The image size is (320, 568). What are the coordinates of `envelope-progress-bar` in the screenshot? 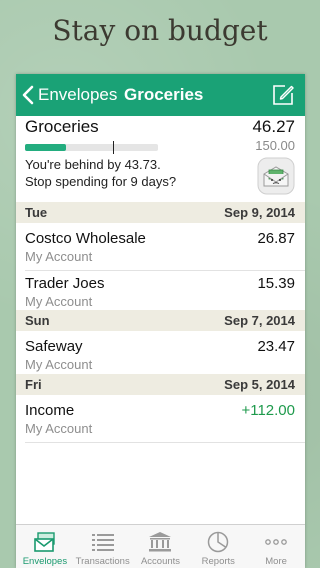 It's located at (91, 147).